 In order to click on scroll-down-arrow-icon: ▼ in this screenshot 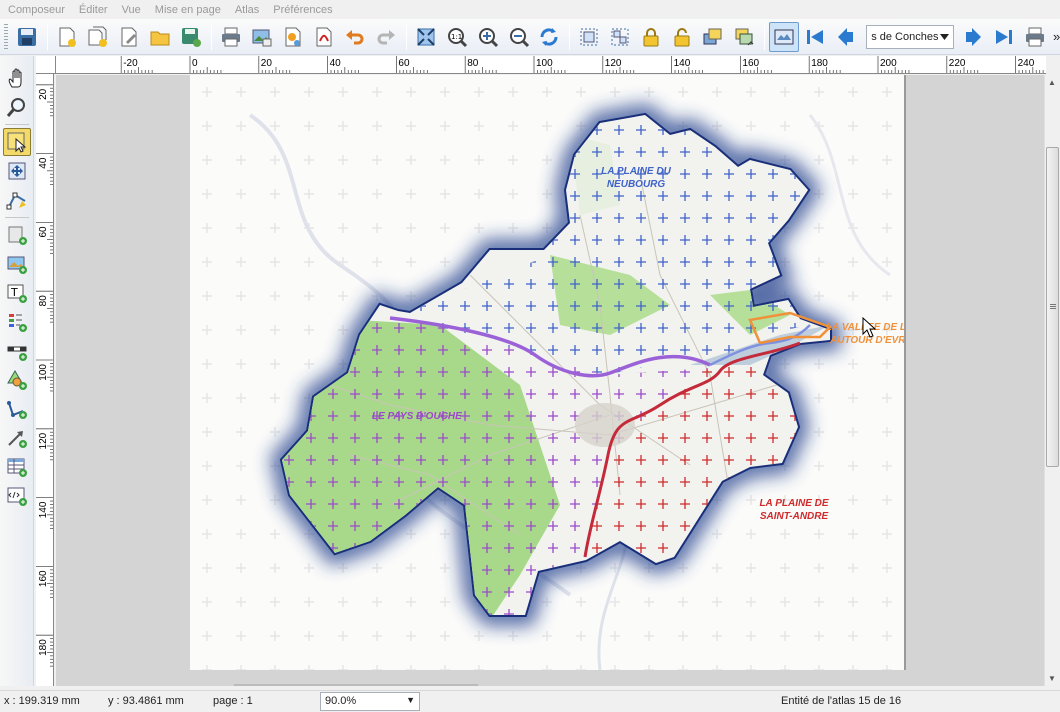, I will do `click(1052, 678)`.